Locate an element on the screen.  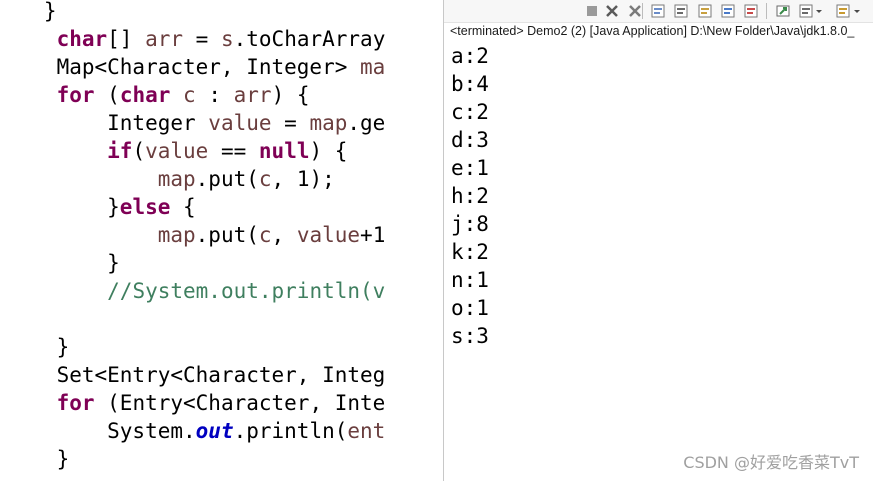
scroll-lock-icon is located at coordinates (681, 11).